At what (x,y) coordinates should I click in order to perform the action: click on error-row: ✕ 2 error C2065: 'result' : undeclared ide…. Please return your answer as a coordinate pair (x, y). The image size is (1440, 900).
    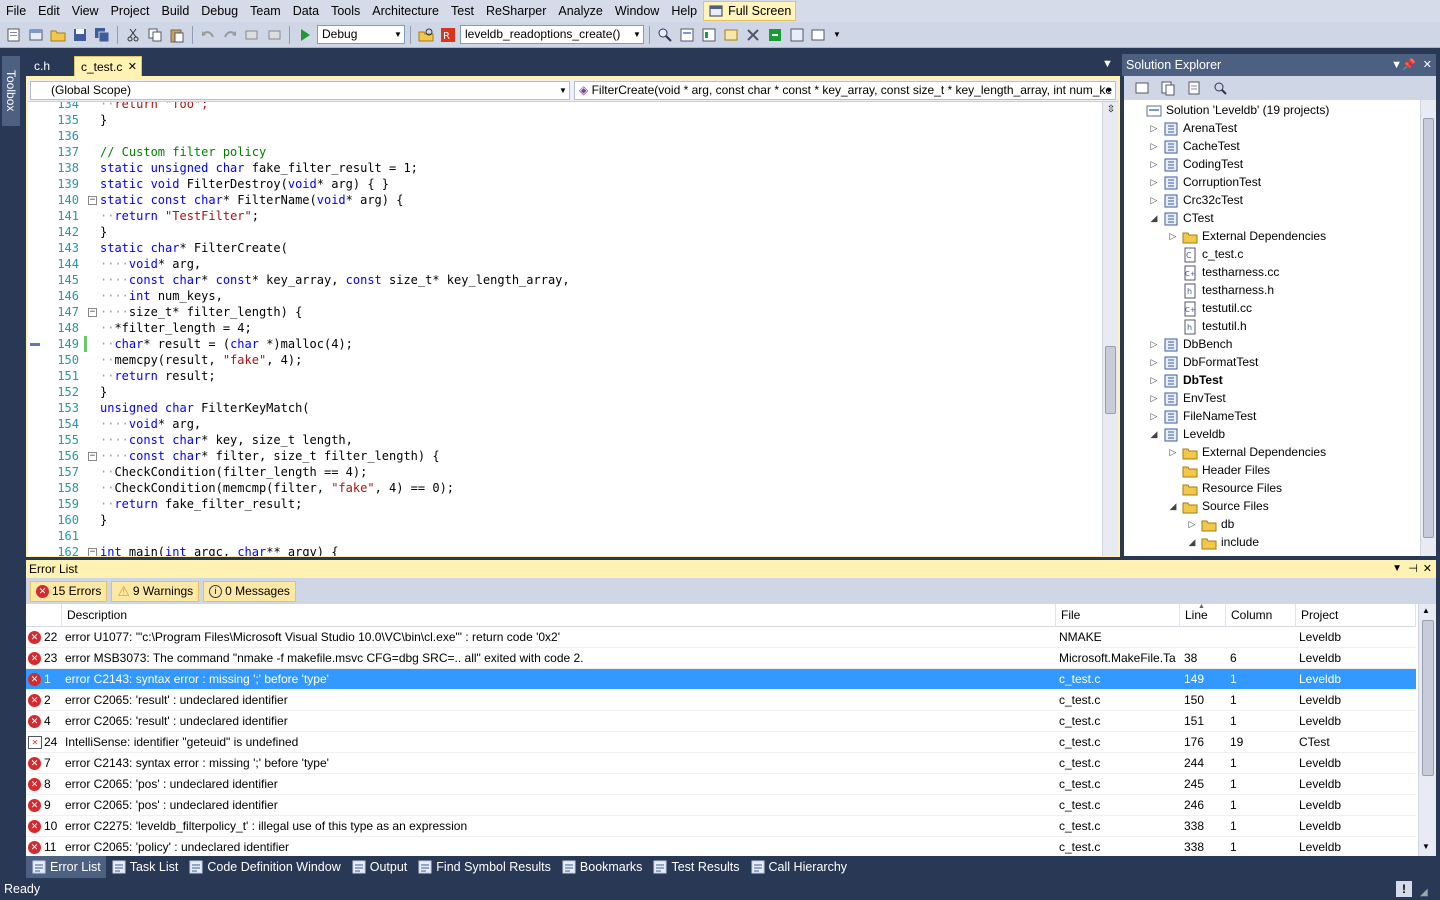
    Looking at the image, I should click on (721, 700).